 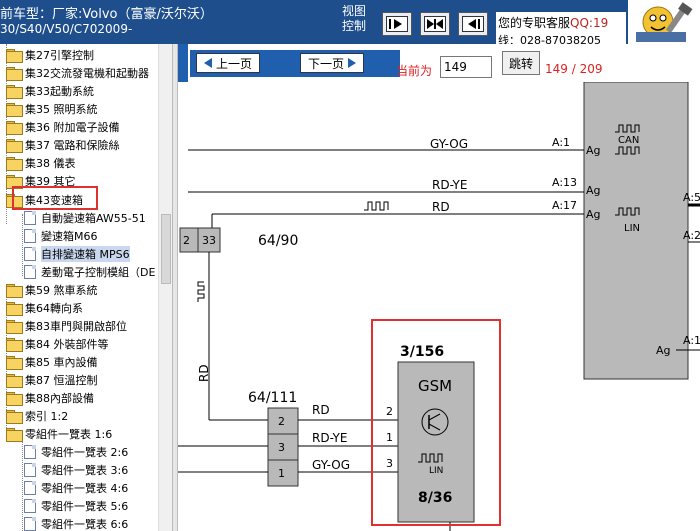 What do you see at coordinates (106, 14) in the screenshot?
I see `vehicle-model-line1: 前车型：厂家:Volvo（富豪/沃尔沃）` at bounding box center [106, 14].